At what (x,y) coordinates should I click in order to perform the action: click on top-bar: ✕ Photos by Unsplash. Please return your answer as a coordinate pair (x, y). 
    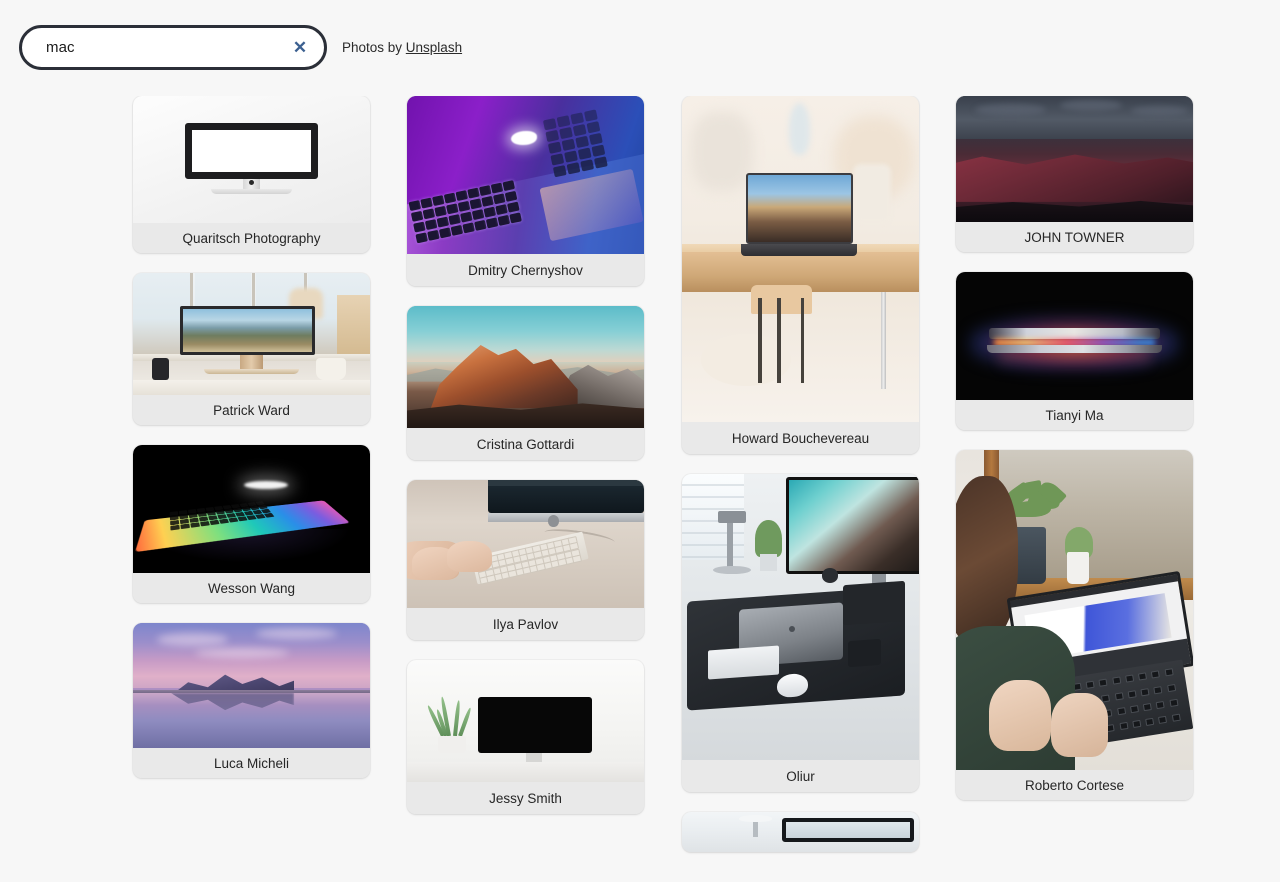
    Looking at the image, I should click on (640, 48).